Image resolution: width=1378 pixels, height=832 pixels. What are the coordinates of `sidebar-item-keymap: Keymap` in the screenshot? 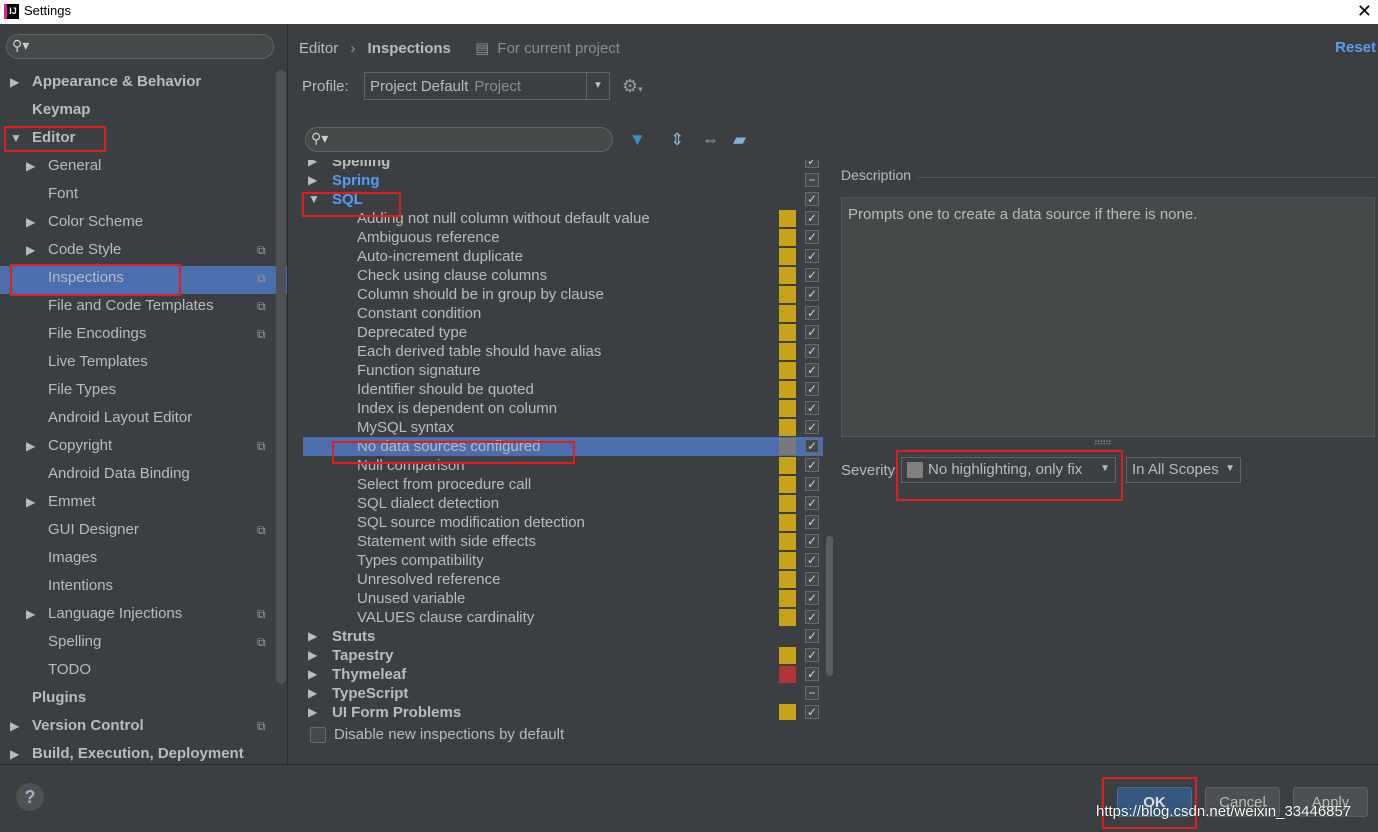 It's located at (135, 110).